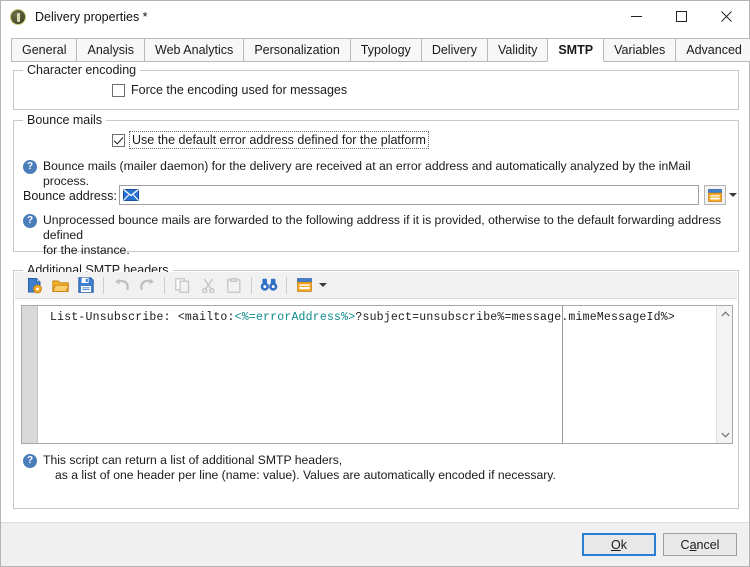 Image resolution: width=750 pixels, height=567 pixels. What do you see at coordinates (30, 374) in the screenshot?
I see `editor-gutter` at bounding box center [30, 374].